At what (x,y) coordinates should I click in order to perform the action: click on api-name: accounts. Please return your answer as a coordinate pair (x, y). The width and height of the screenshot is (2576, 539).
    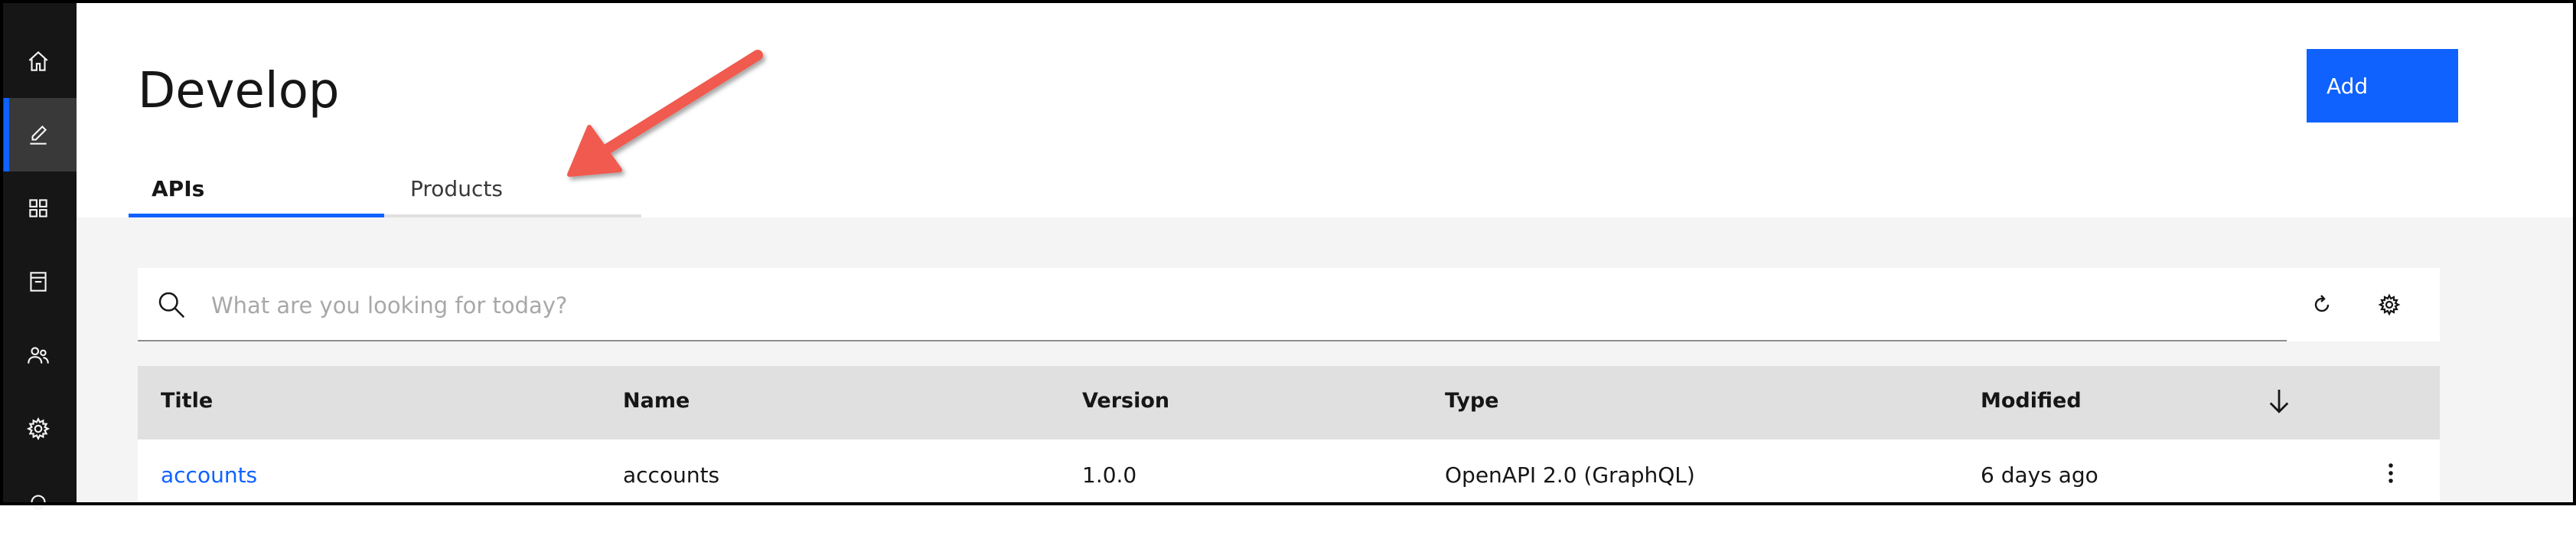
    Looking at the image, I should click on (671, 475).